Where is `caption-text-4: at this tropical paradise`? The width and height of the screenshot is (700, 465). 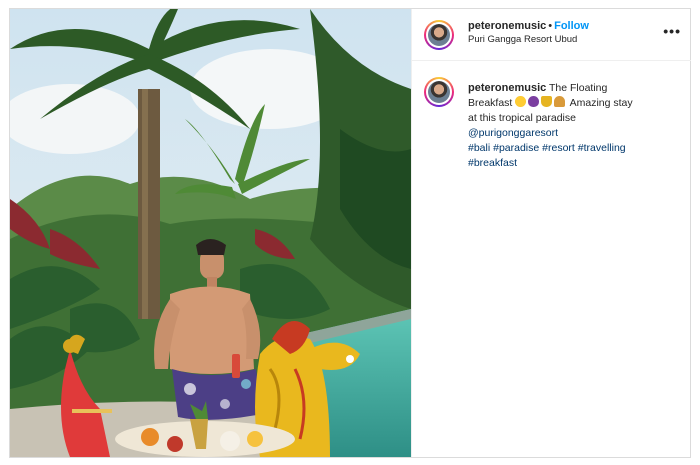
caption-text-4: at this tropical paradise is located at coordinates (522, 118).